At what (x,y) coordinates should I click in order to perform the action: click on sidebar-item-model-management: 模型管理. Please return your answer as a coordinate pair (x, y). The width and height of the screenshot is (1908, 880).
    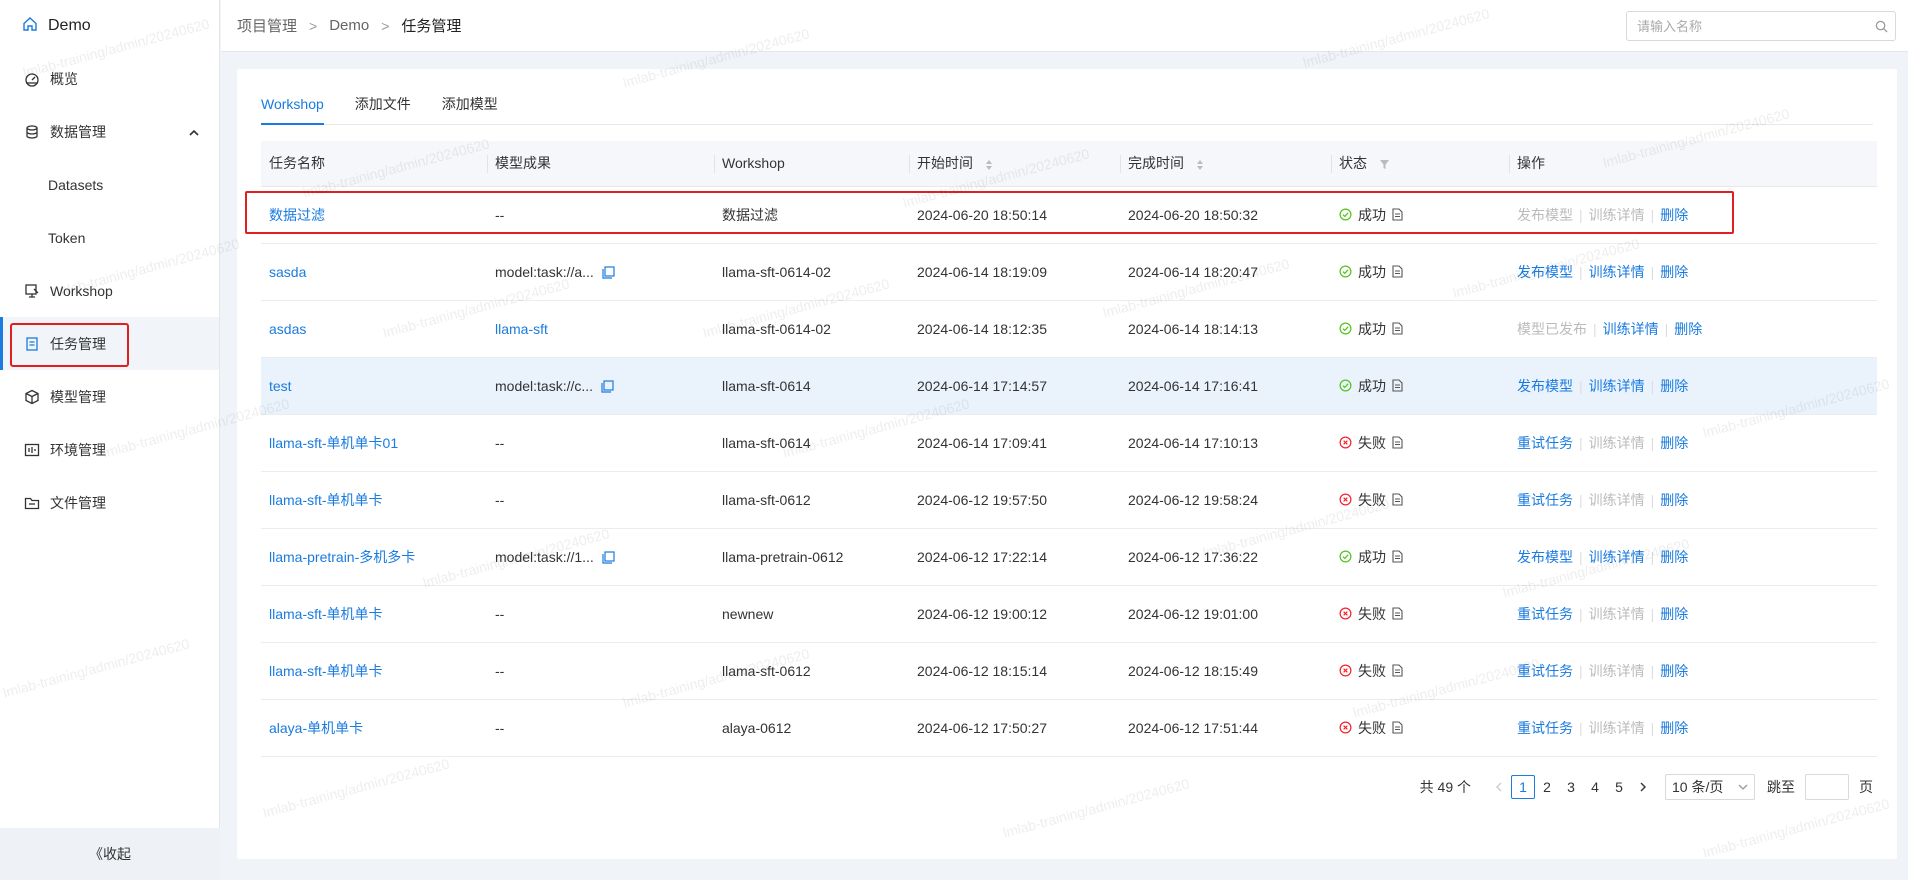
    Looking at the image, I should click on (109, 396).